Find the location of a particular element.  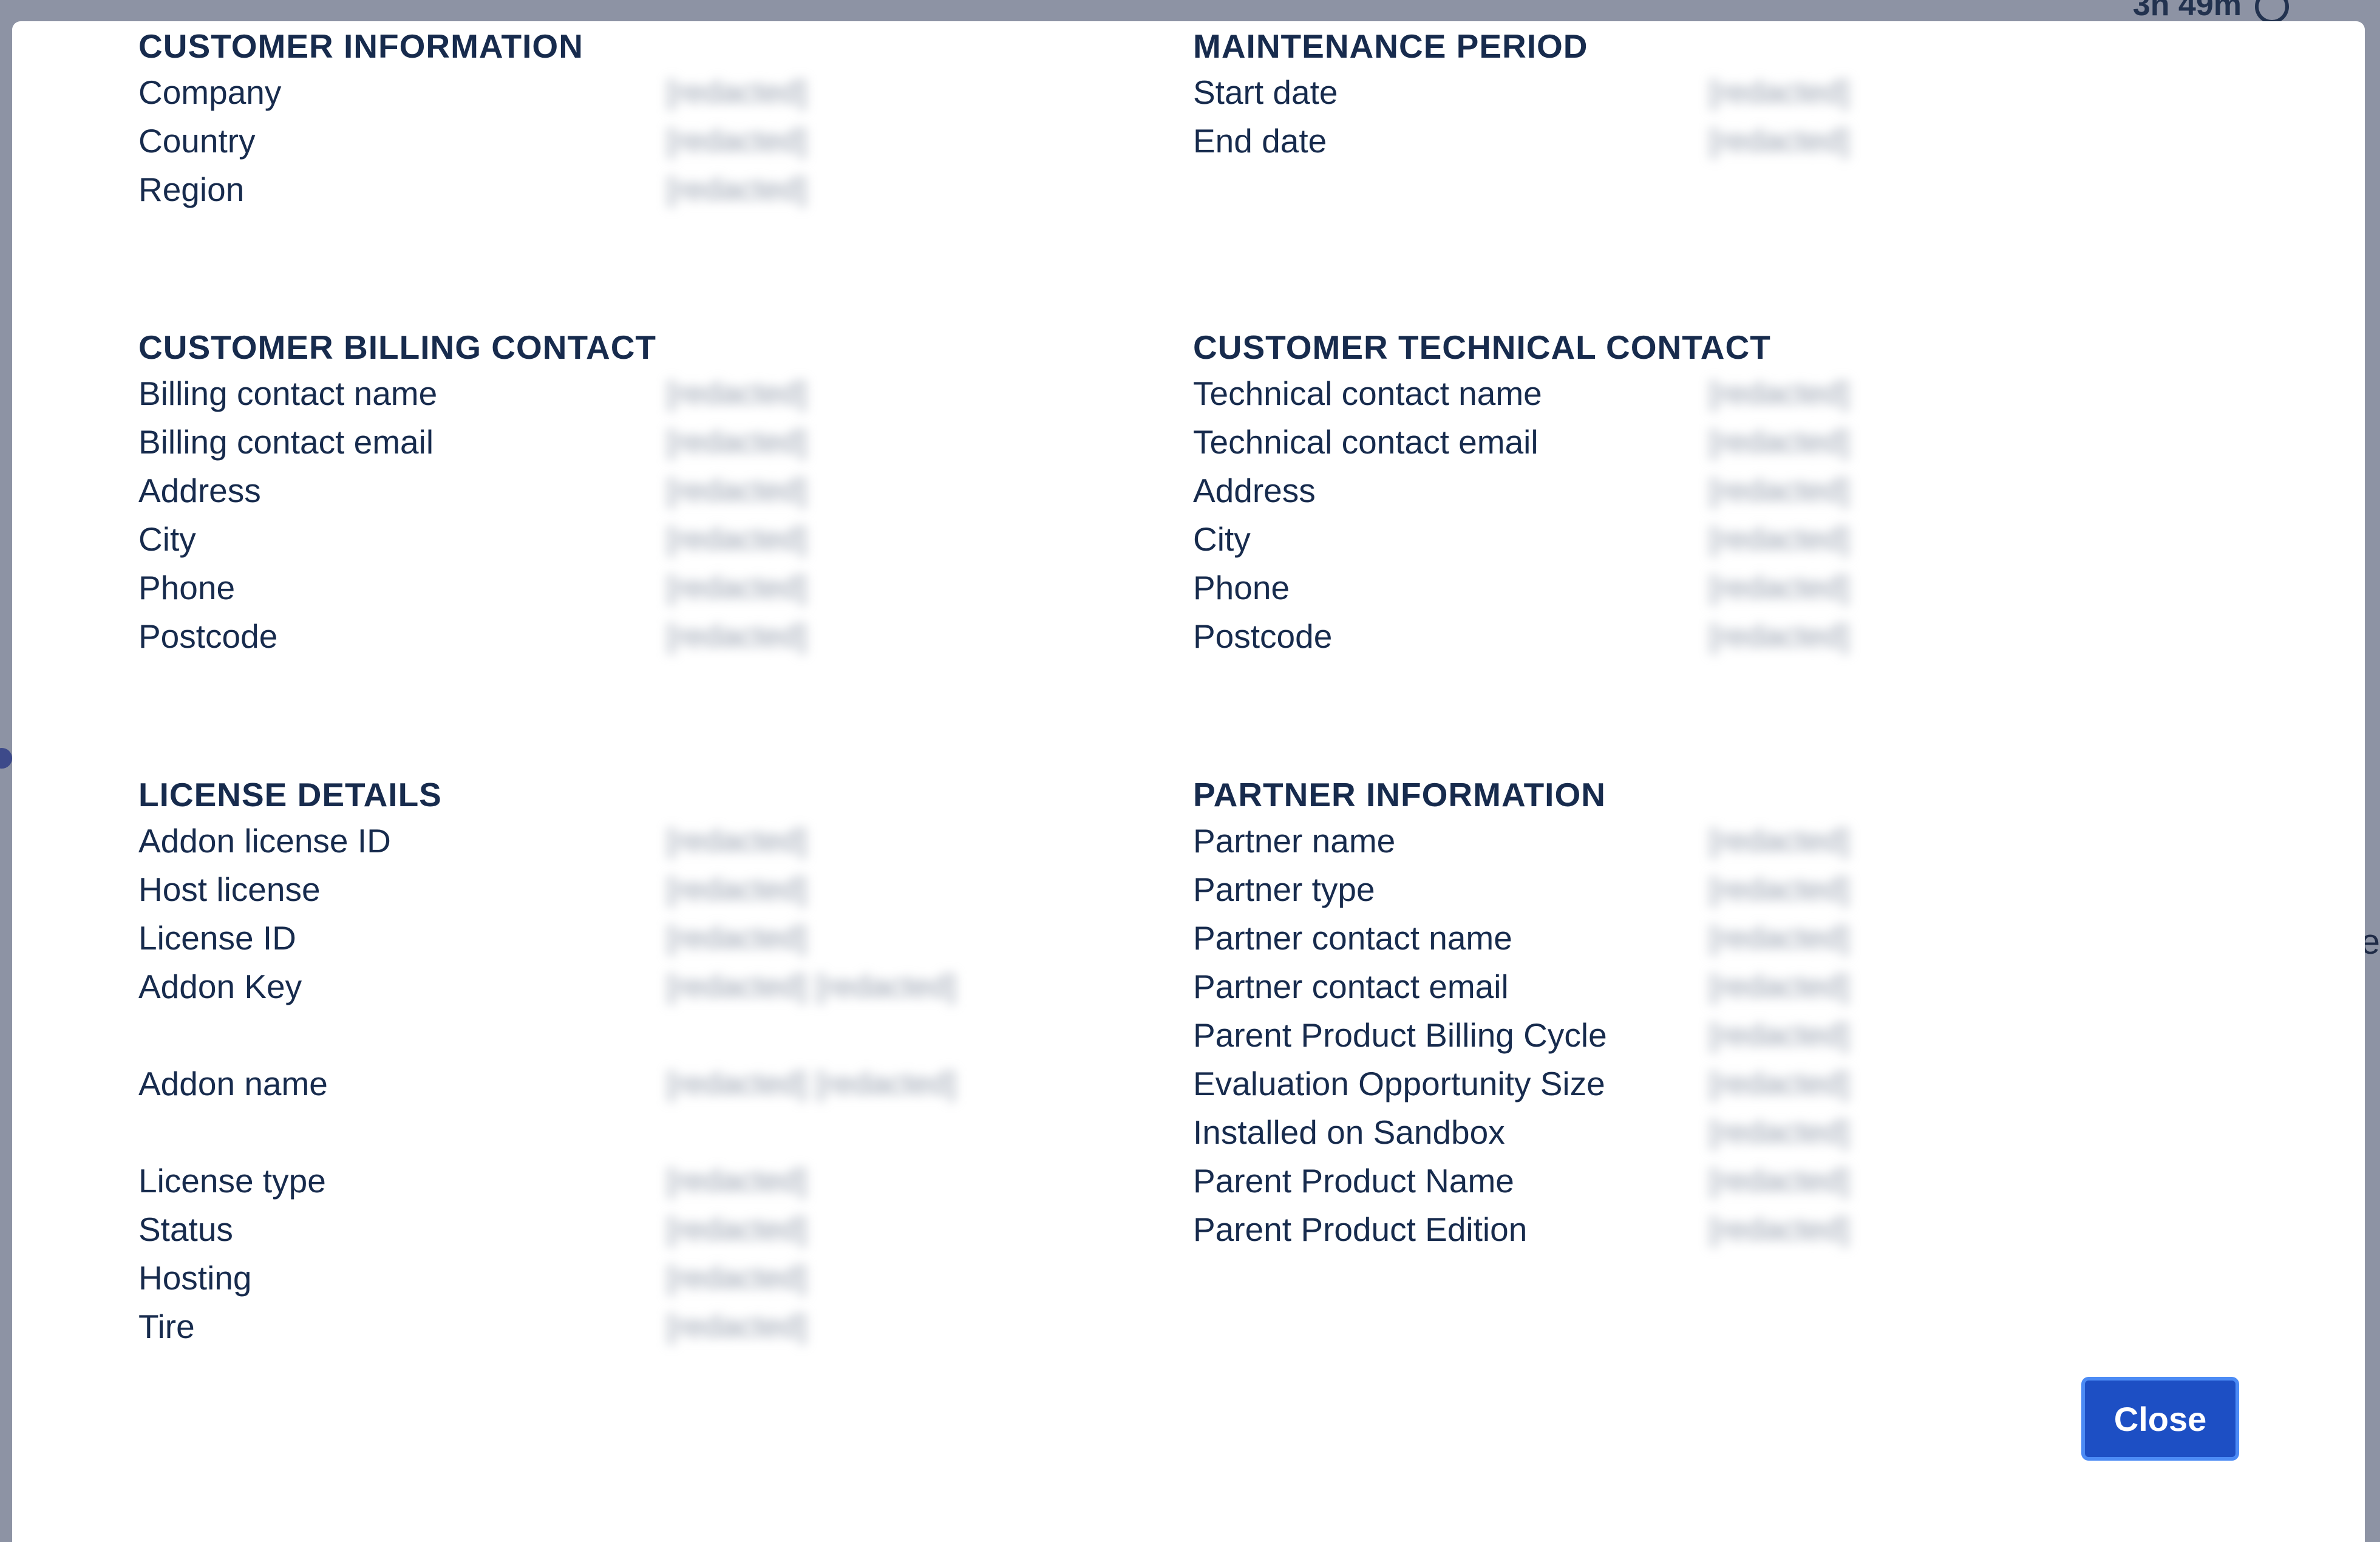

row-label: Parent Product Edition is located at coordinates (1360, 1229).